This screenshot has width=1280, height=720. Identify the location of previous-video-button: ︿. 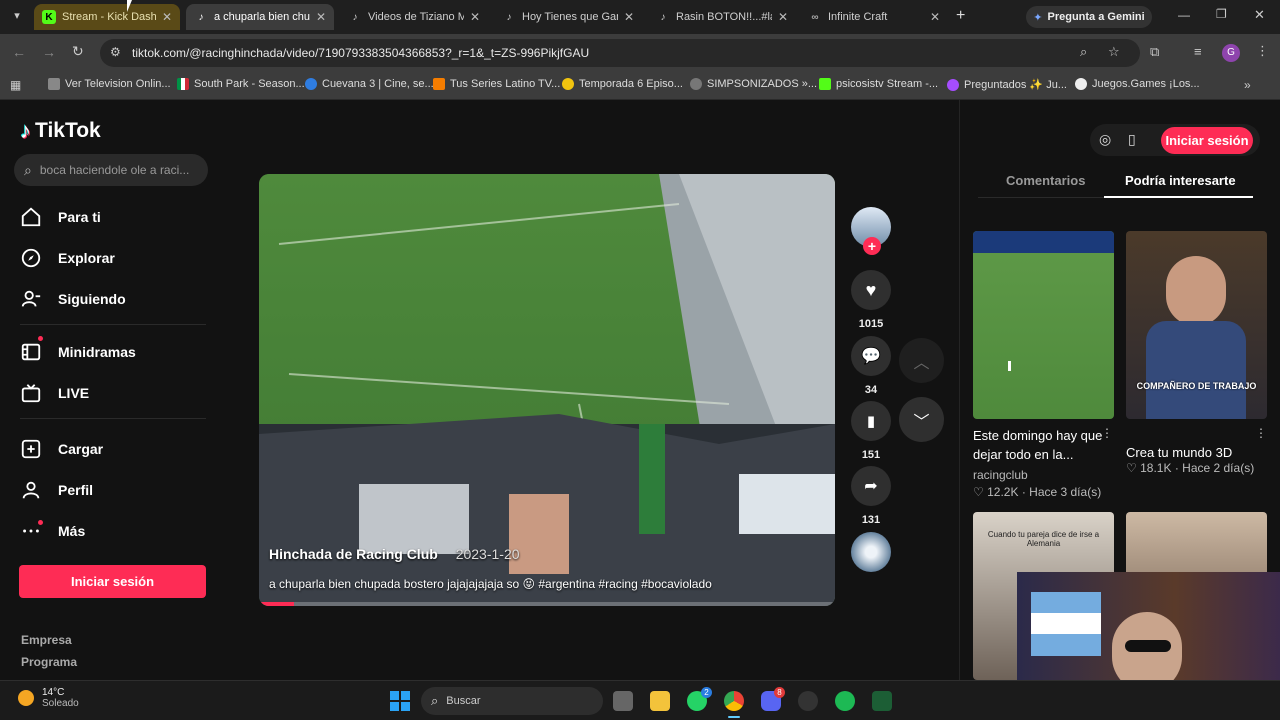
(921, 360).